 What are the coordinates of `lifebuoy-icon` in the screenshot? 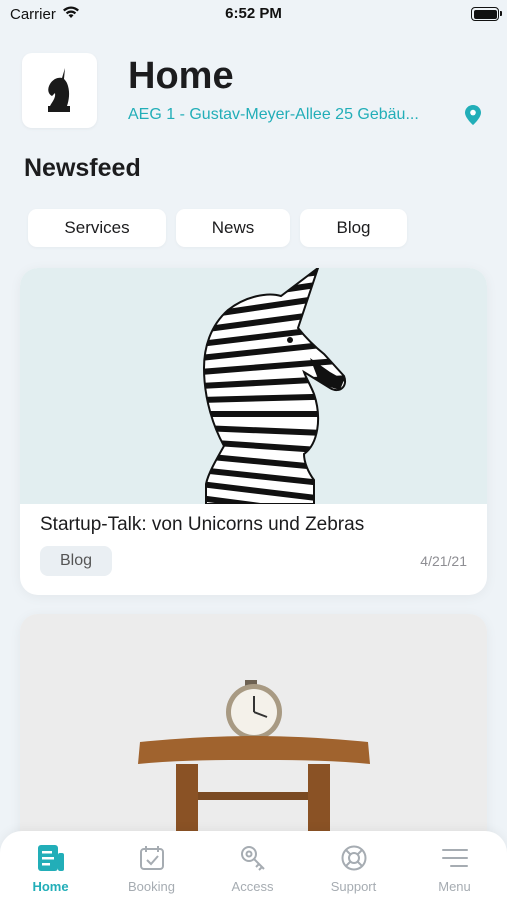 It's located at (354, 858).